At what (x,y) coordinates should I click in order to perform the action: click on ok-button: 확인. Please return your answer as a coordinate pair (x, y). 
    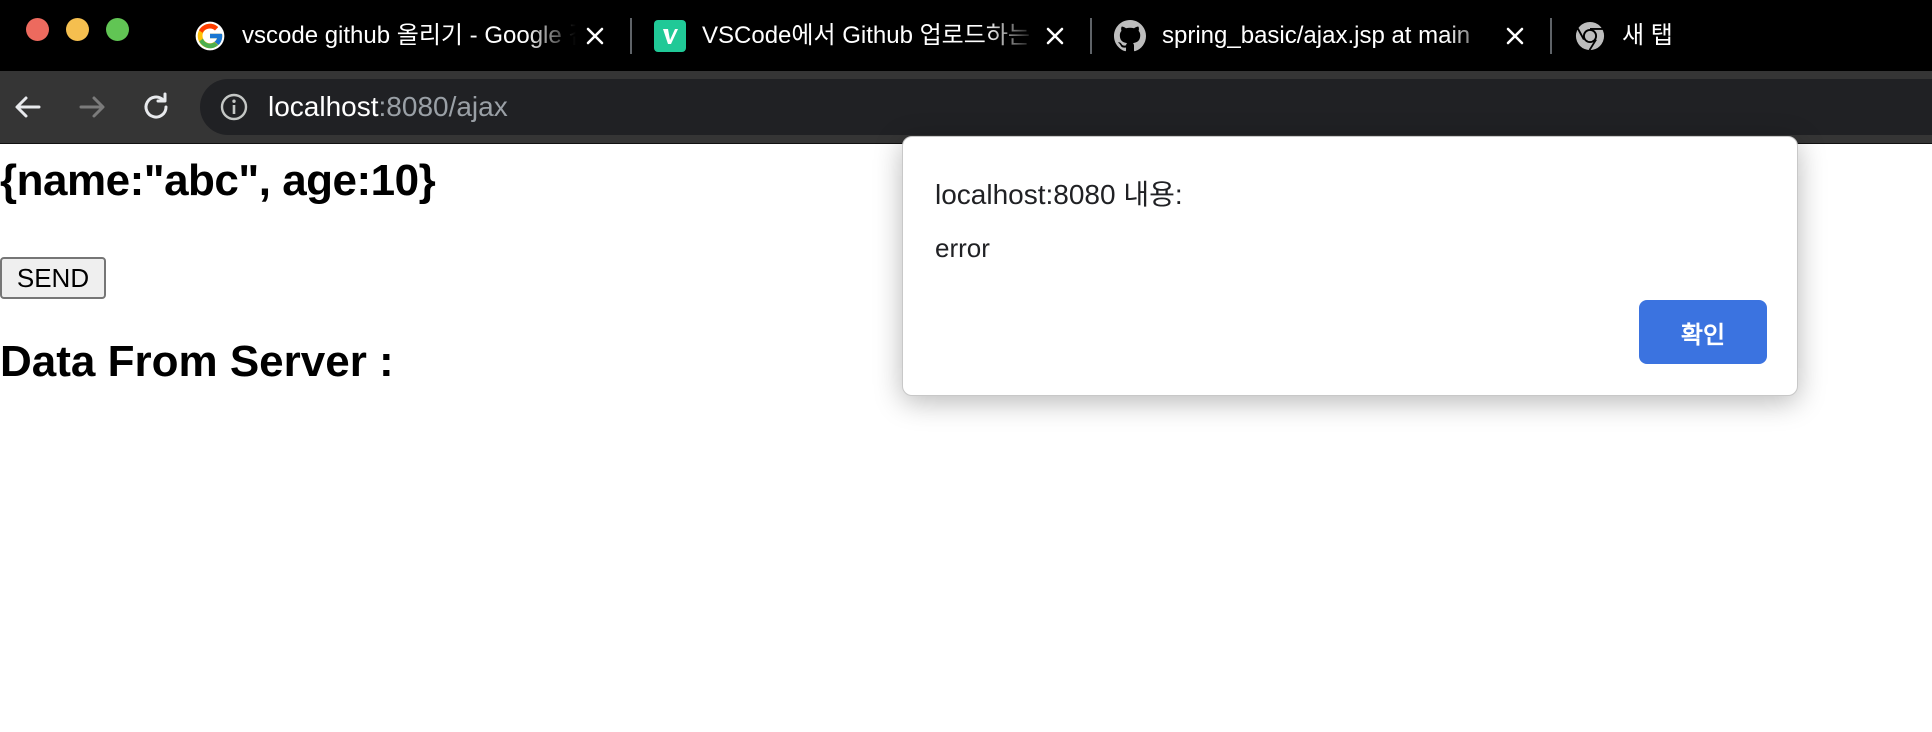
    Looking at the image, I should click on (1703, 332).